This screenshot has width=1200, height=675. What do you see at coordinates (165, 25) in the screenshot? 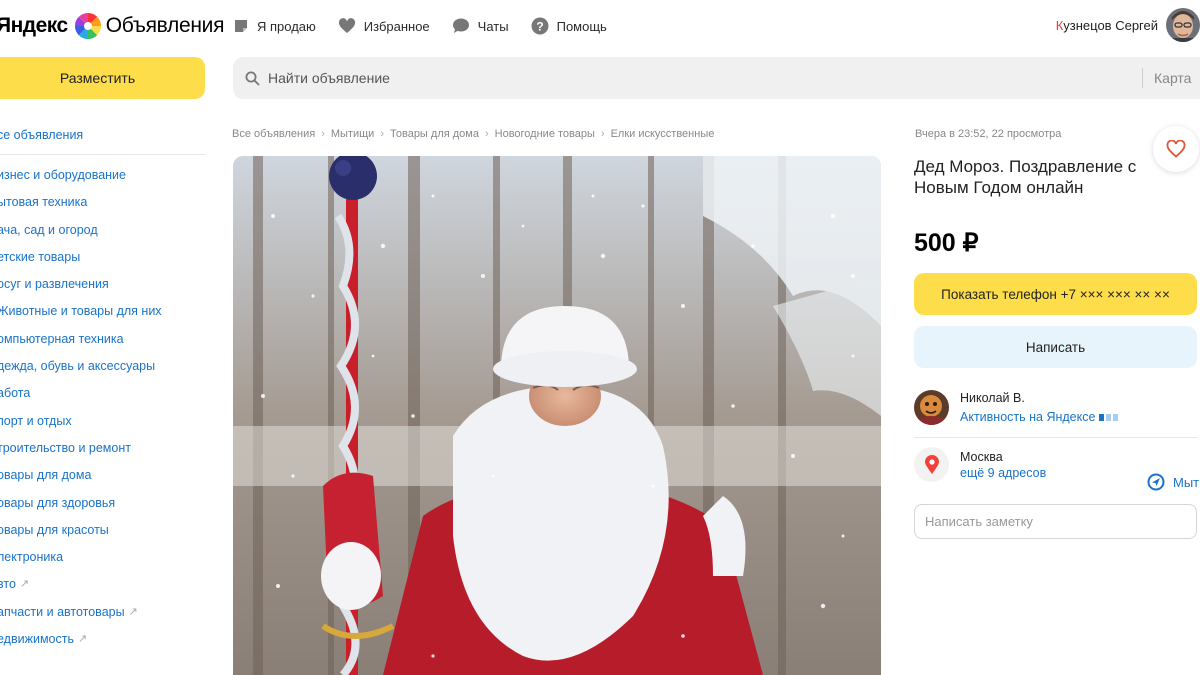
I see `logo-product: Объявления` at bounding box center [165, 25].